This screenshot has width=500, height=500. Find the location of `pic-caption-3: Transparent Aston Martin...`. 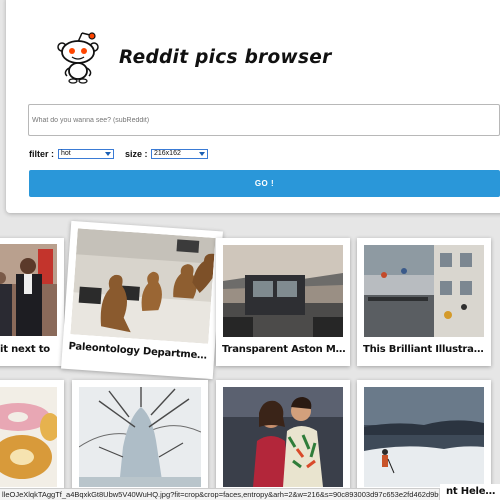

pic-caption-3: Transparent Aston Martin... is located at coordinates (284, 349).